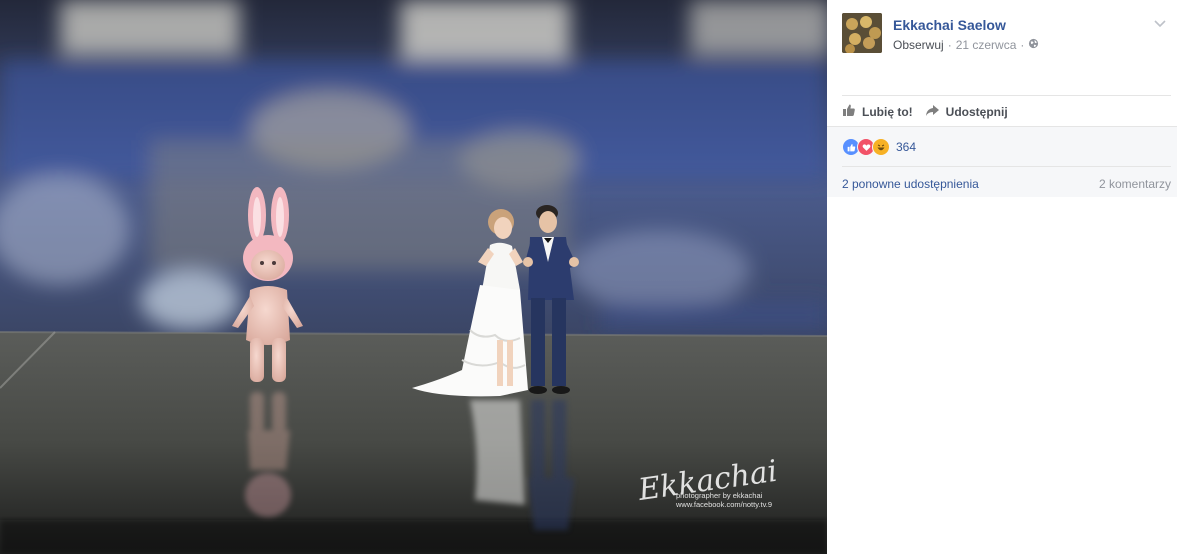 Image resolution: width=1177 pixels, height=554 pixels. I want to click on post-date-link: 21 czerwca, so click(986, 45).